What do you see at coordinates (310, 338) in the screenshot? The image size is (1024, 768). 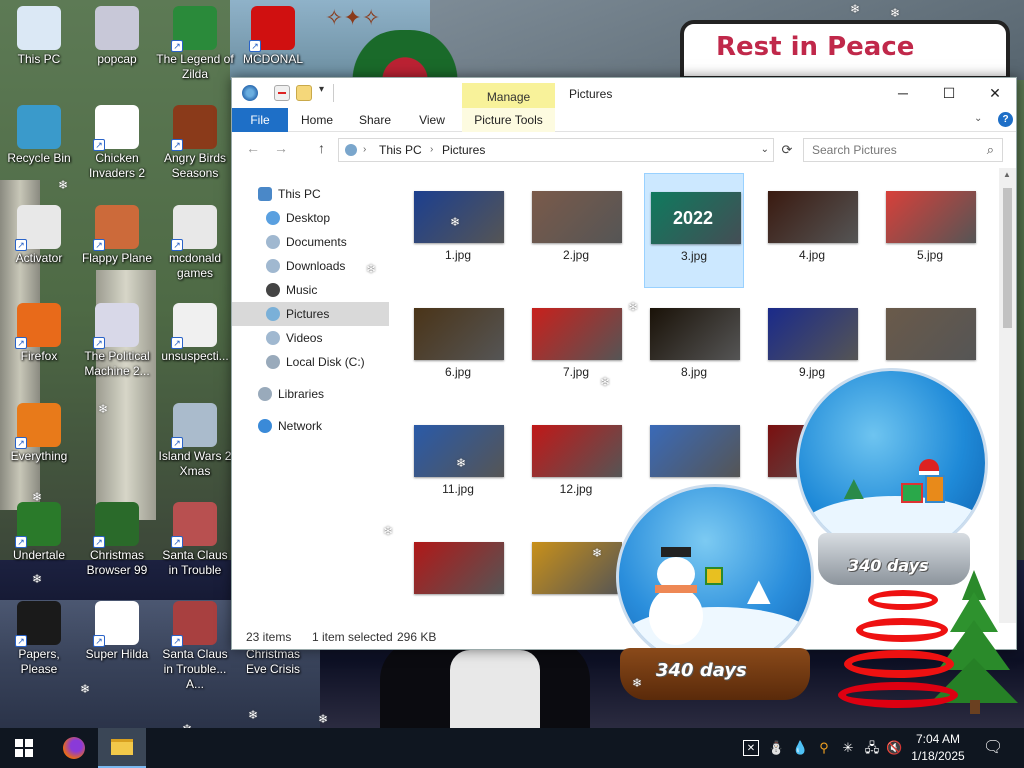 I see `nav-videos: Videos` at bounding box center [310, 338].